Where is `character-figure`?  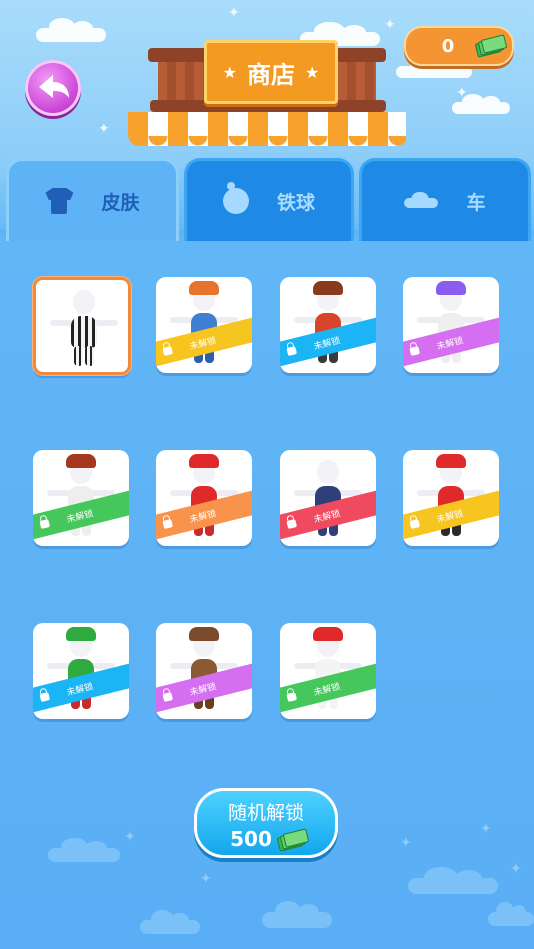
character-figure is located at coordinates (82, 326).